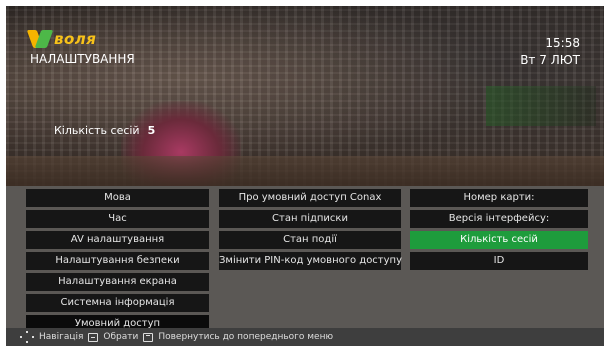  What do you see at coordinates (61, 337) in the screenshot?
I see `navigation-hint-label: Навігація` at bounding box center [61, 337].